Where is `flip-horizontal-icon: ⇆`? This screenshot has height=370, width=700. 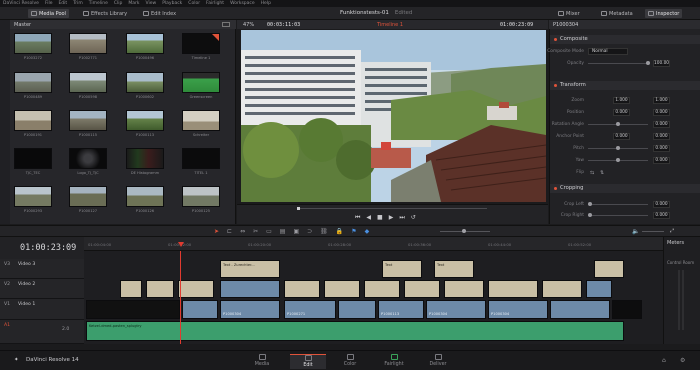 flip-horizontal-icon: ⇆ is located at coordinates (592, 173).